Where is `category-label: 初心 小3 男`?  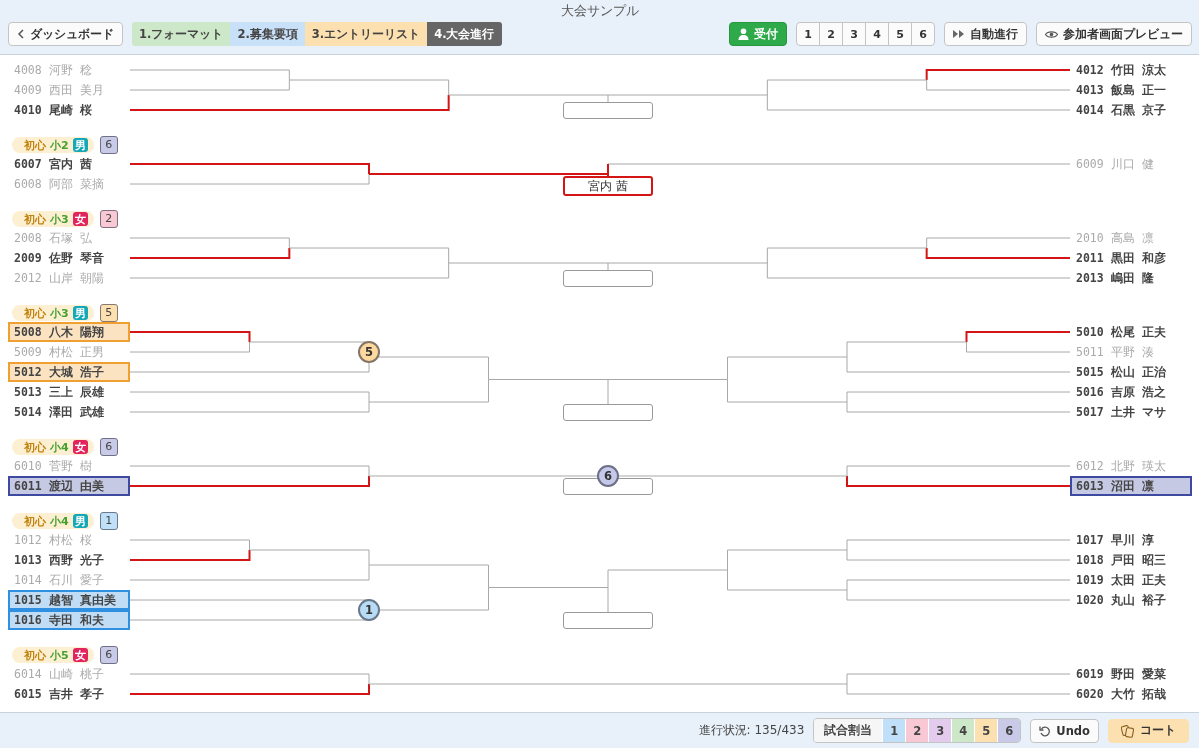
category-label: 初心 小3 男 is located at coordinates (53, 313).